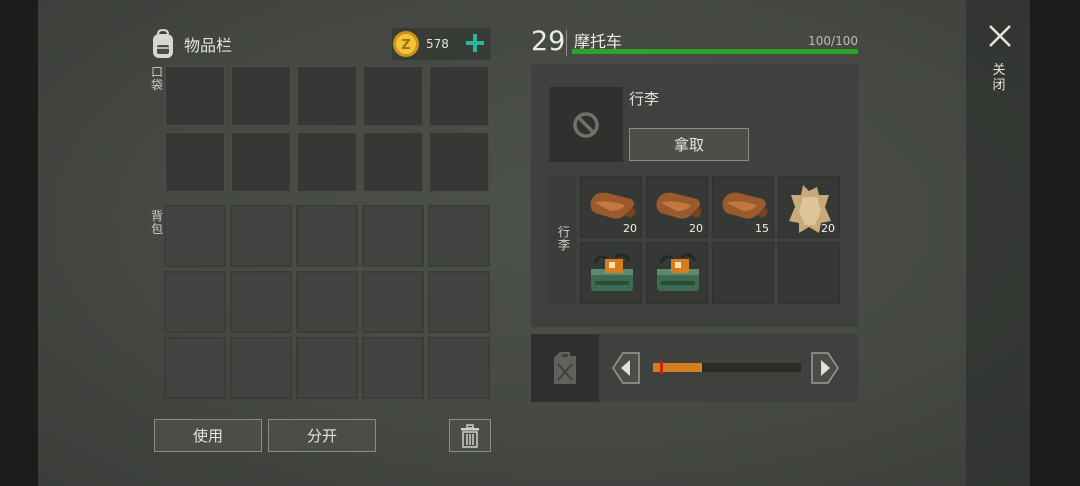  I want to click on equipment-slot, so click(586, 124).